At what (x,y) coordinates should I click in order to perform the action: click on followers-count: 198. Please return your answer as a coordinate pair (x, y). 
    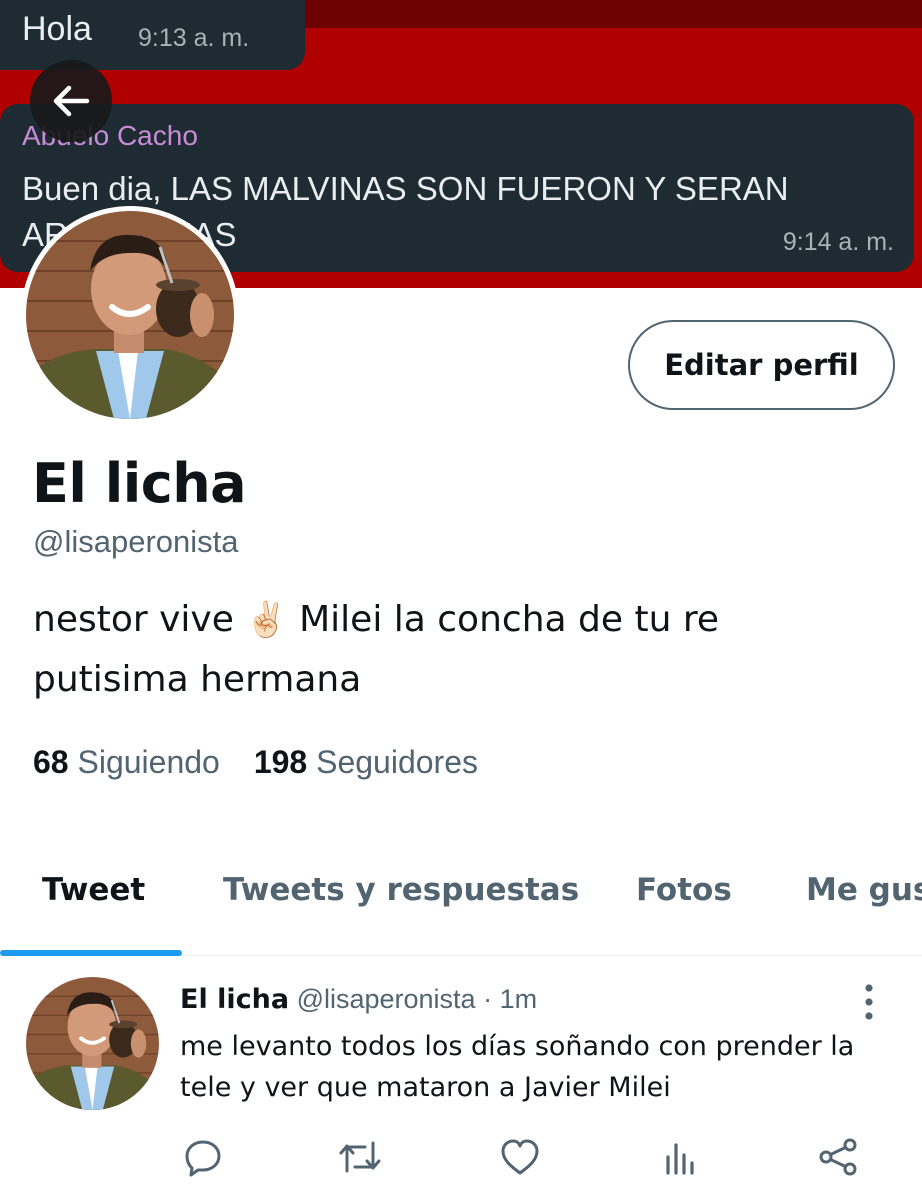
    Looking at the image, I should click on (280, 762).